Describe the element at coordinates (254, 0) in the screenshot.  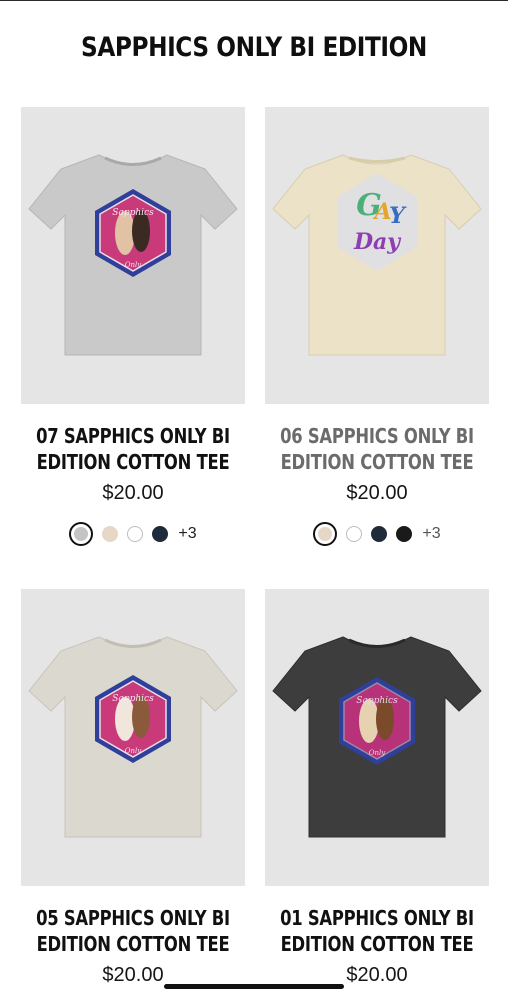
I see `top-divider` at that location.